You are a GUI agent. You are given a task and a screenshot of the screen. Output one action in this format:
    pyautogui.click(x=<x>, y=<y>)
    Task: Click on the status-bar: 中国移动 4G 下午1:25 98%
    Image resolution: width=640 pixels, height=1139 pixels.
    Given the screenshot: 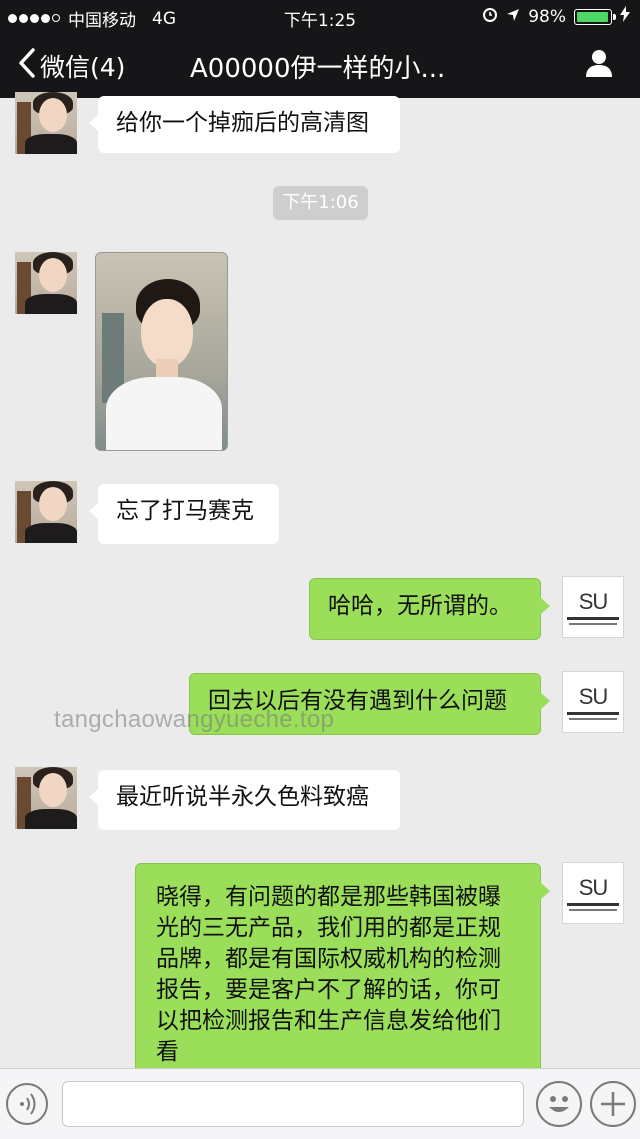 What is the action you would take?
    pyautogui.click(x=320, y=16)
    